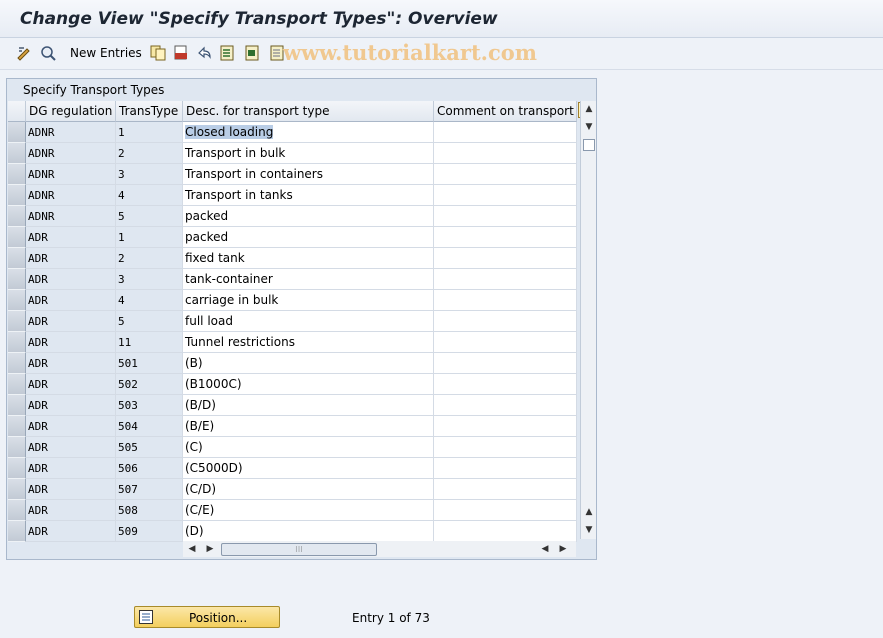 The width and height of the screenshot is (883, 638). Describe the element at coordinates (232, 300) in the screenshot. I see `description-text: carriage in bulk` at that location.